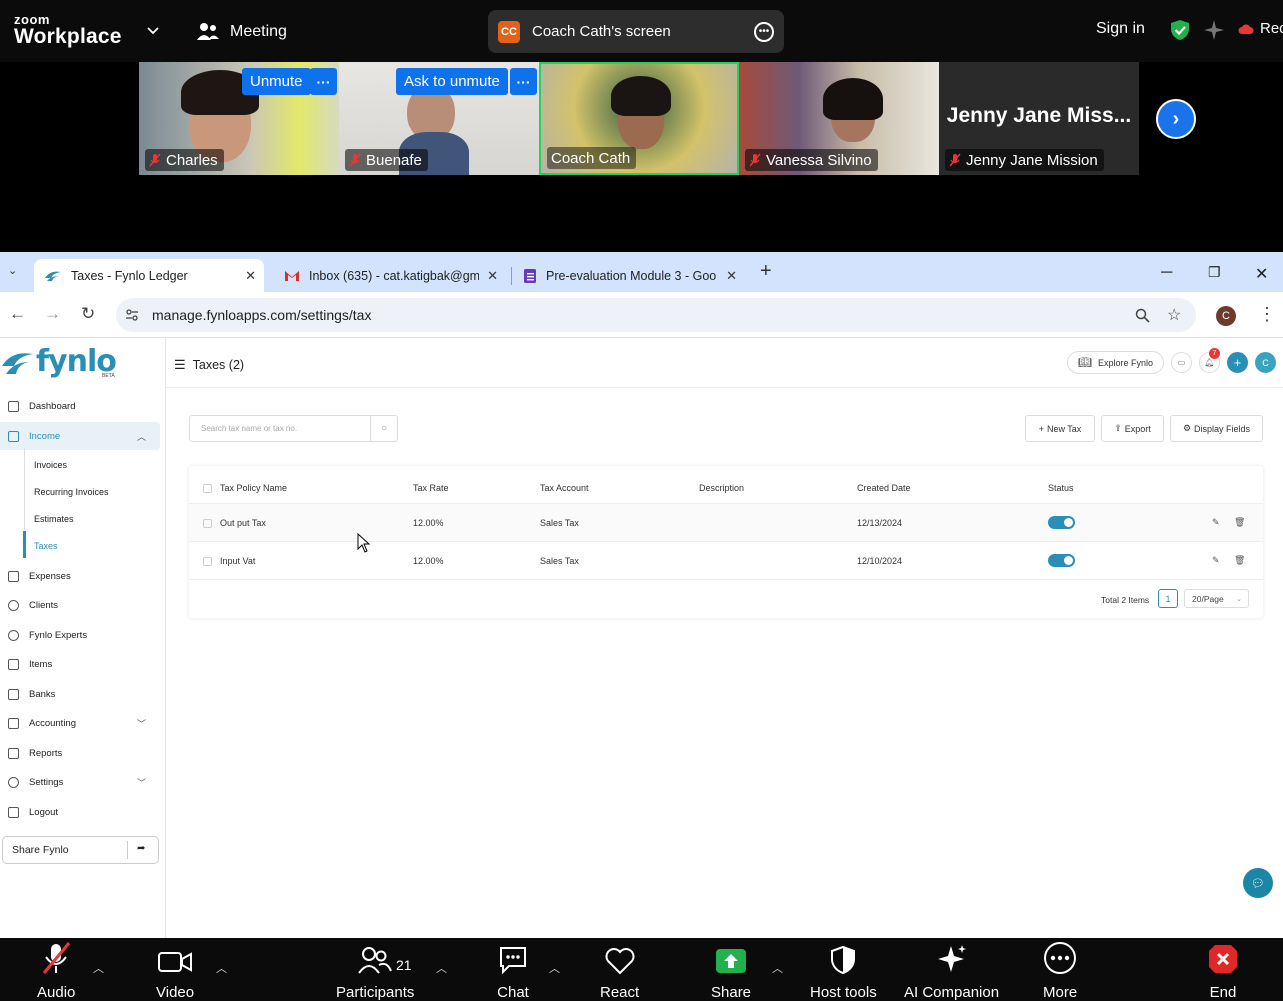 This screenshot has height=1001, width=1283. What do you see at coordinates (513, 969) in the screenshot?
I see `chat-button: Chat` at bounding box center [513, 969].